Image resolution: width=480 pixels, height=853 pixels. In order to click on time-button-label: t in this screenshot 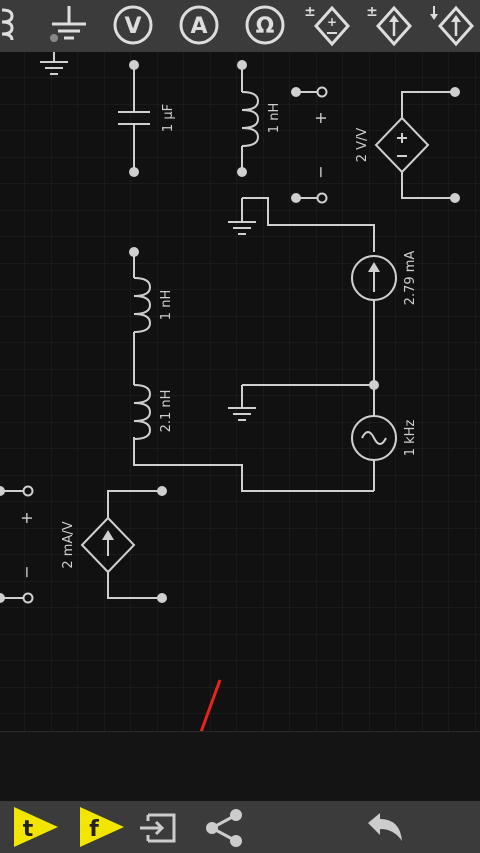, I will do `click(28, 829)`.